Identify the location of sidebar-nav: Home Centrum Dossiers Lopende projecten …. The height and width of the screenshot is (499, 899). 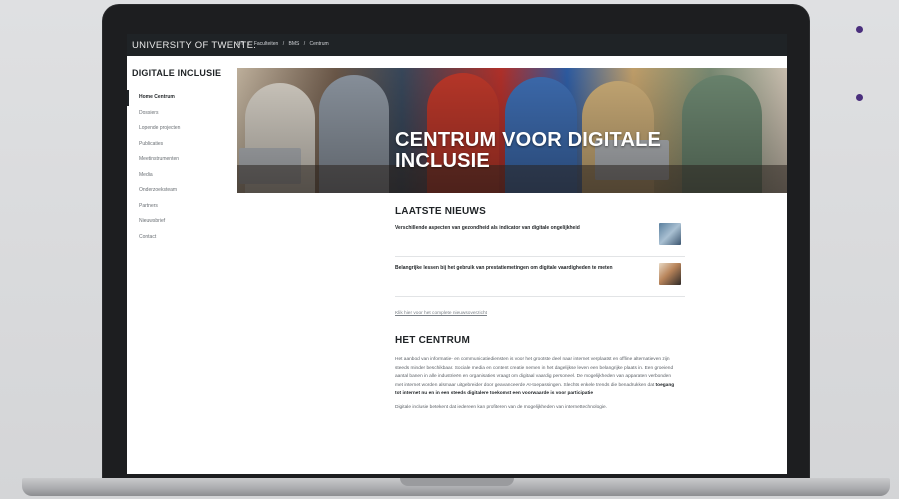
(177, 167).